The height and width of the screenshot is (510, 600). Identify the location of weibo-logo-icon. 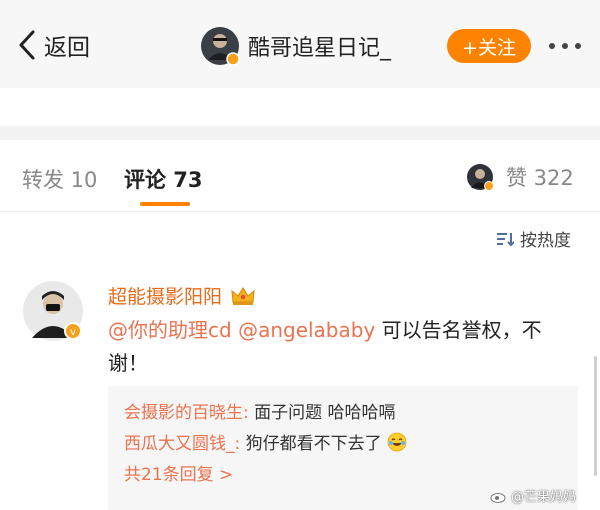
(498, 497).